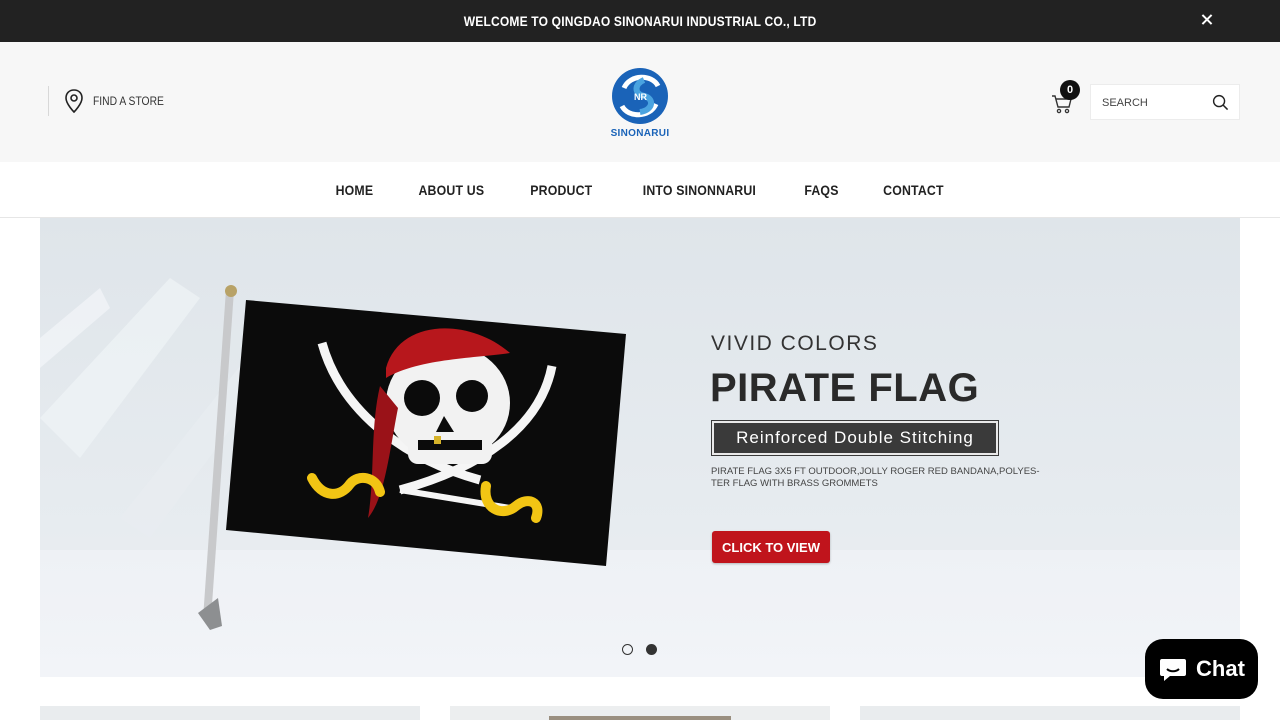 This screenshot has width=1280, height=720. What do you see at coordinates (354, 190) in the screenshot?
I see `nav-item-home: HOME` at bounding box center [354, 190].